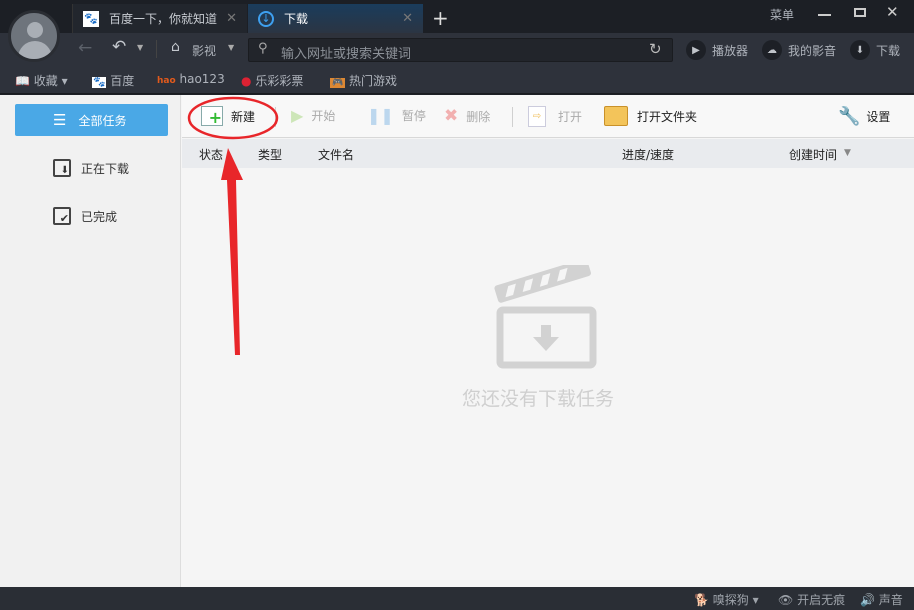  What do you see at coordinates (460, 50) in the screenshot?
I see `address-bar: ⚲ 输入网址或搜索关键词 ↻` at bounding box center [460, 50].